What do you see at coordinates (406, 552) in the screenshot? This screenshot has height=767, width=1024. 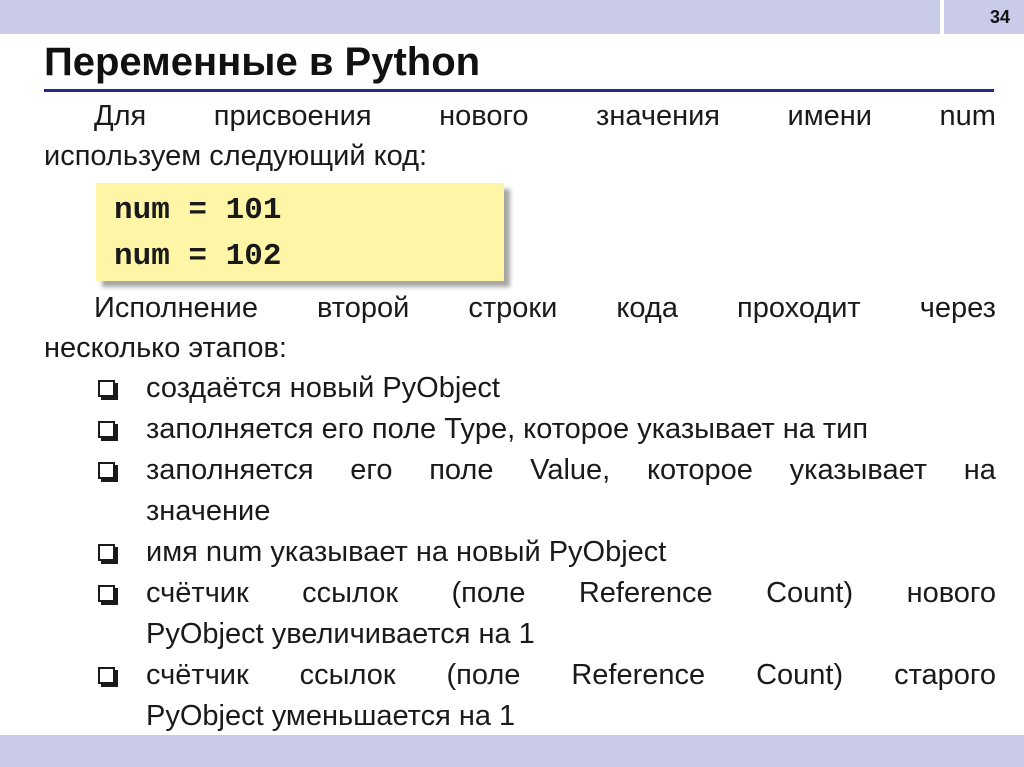 I see `bullet-word: имя num указывает на новый PyObject` at bounding box center [406, 552].